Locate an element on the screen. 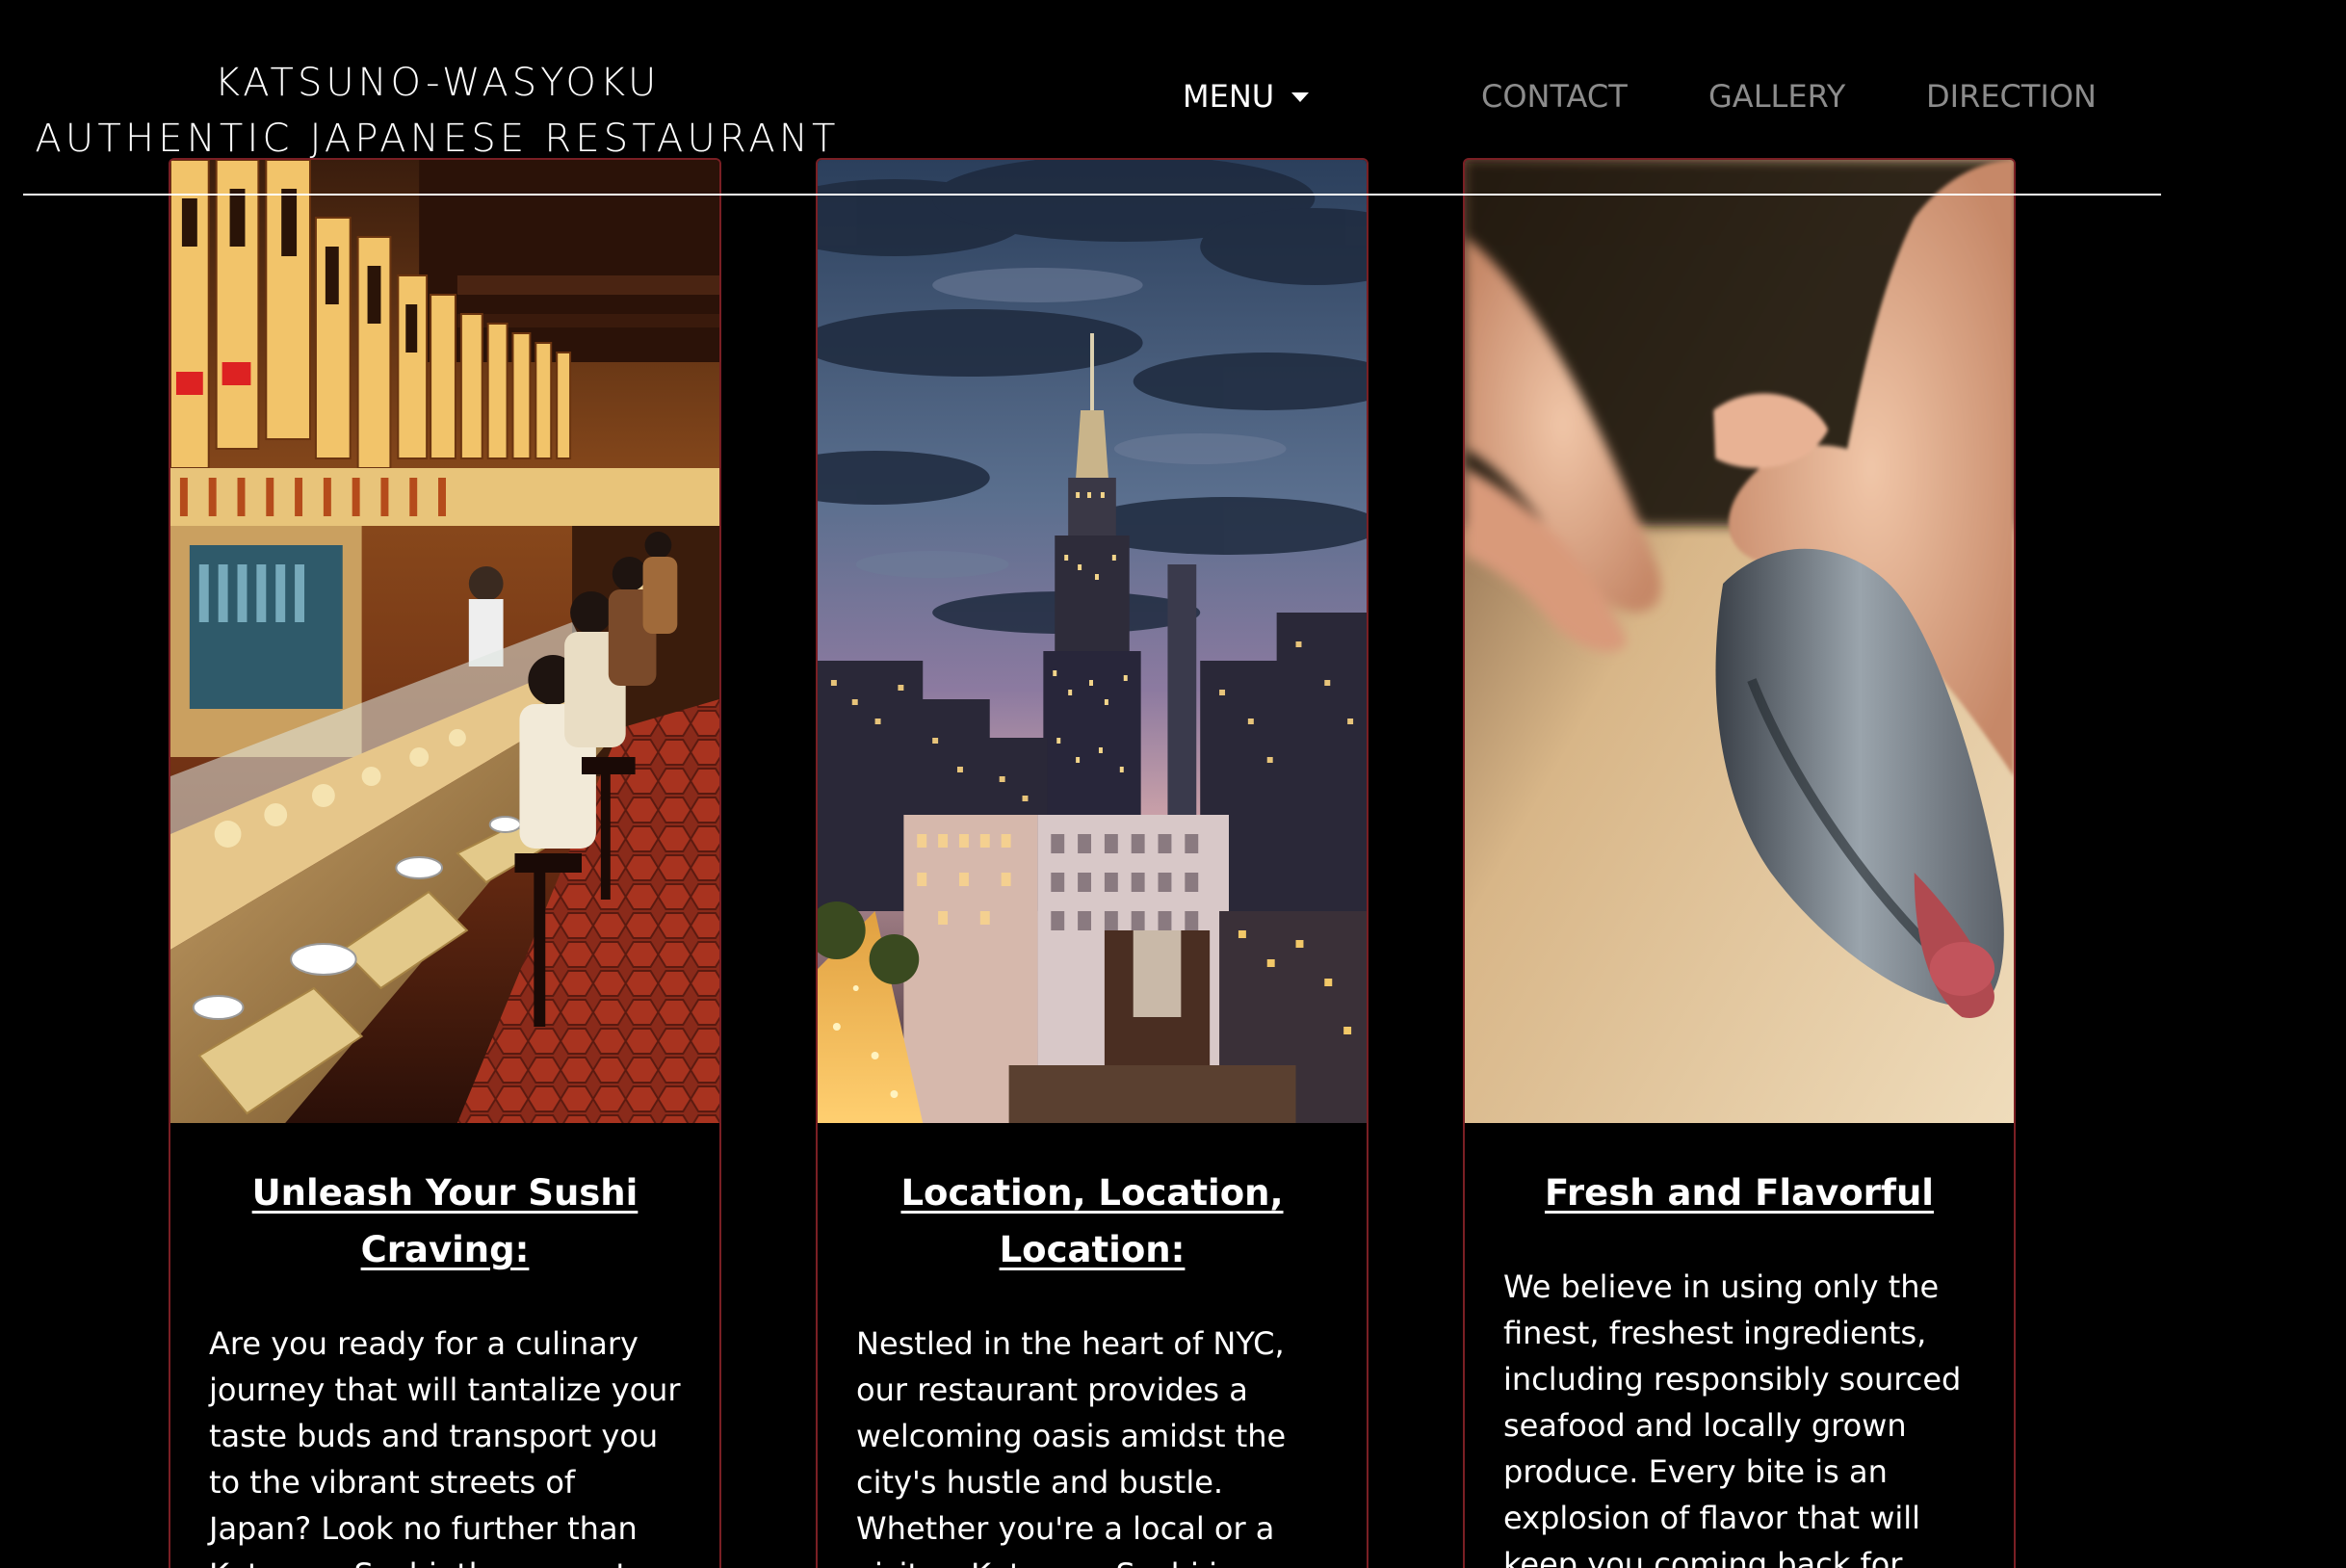  nav-gallery-link: GALLERY is located at coordinates (1777, 96).